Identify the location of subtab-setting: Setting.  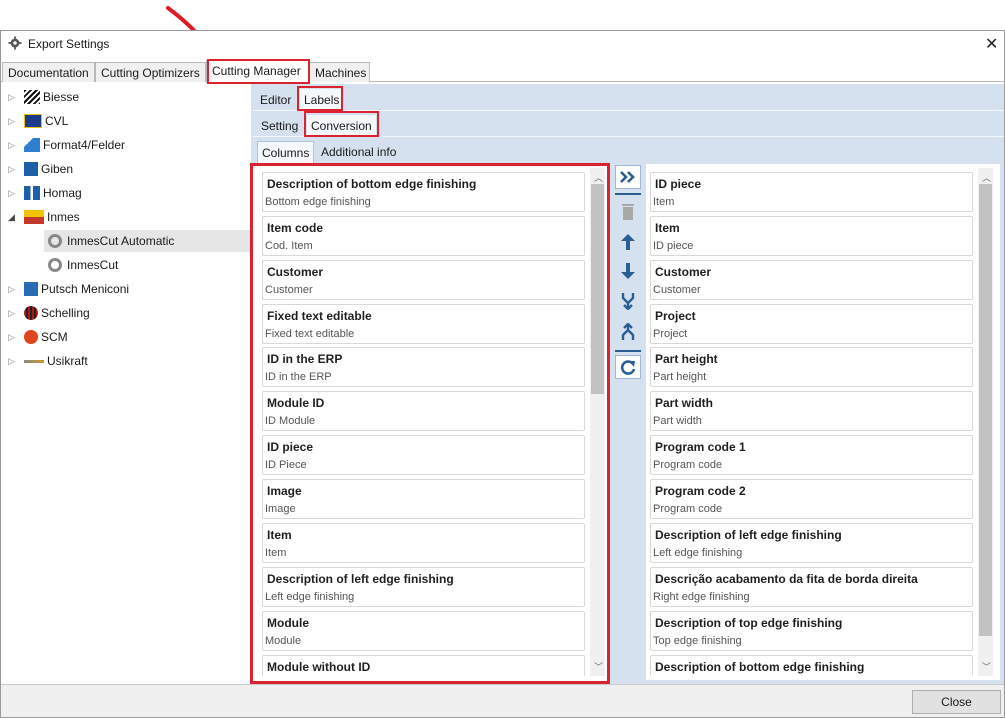
(279, 126).